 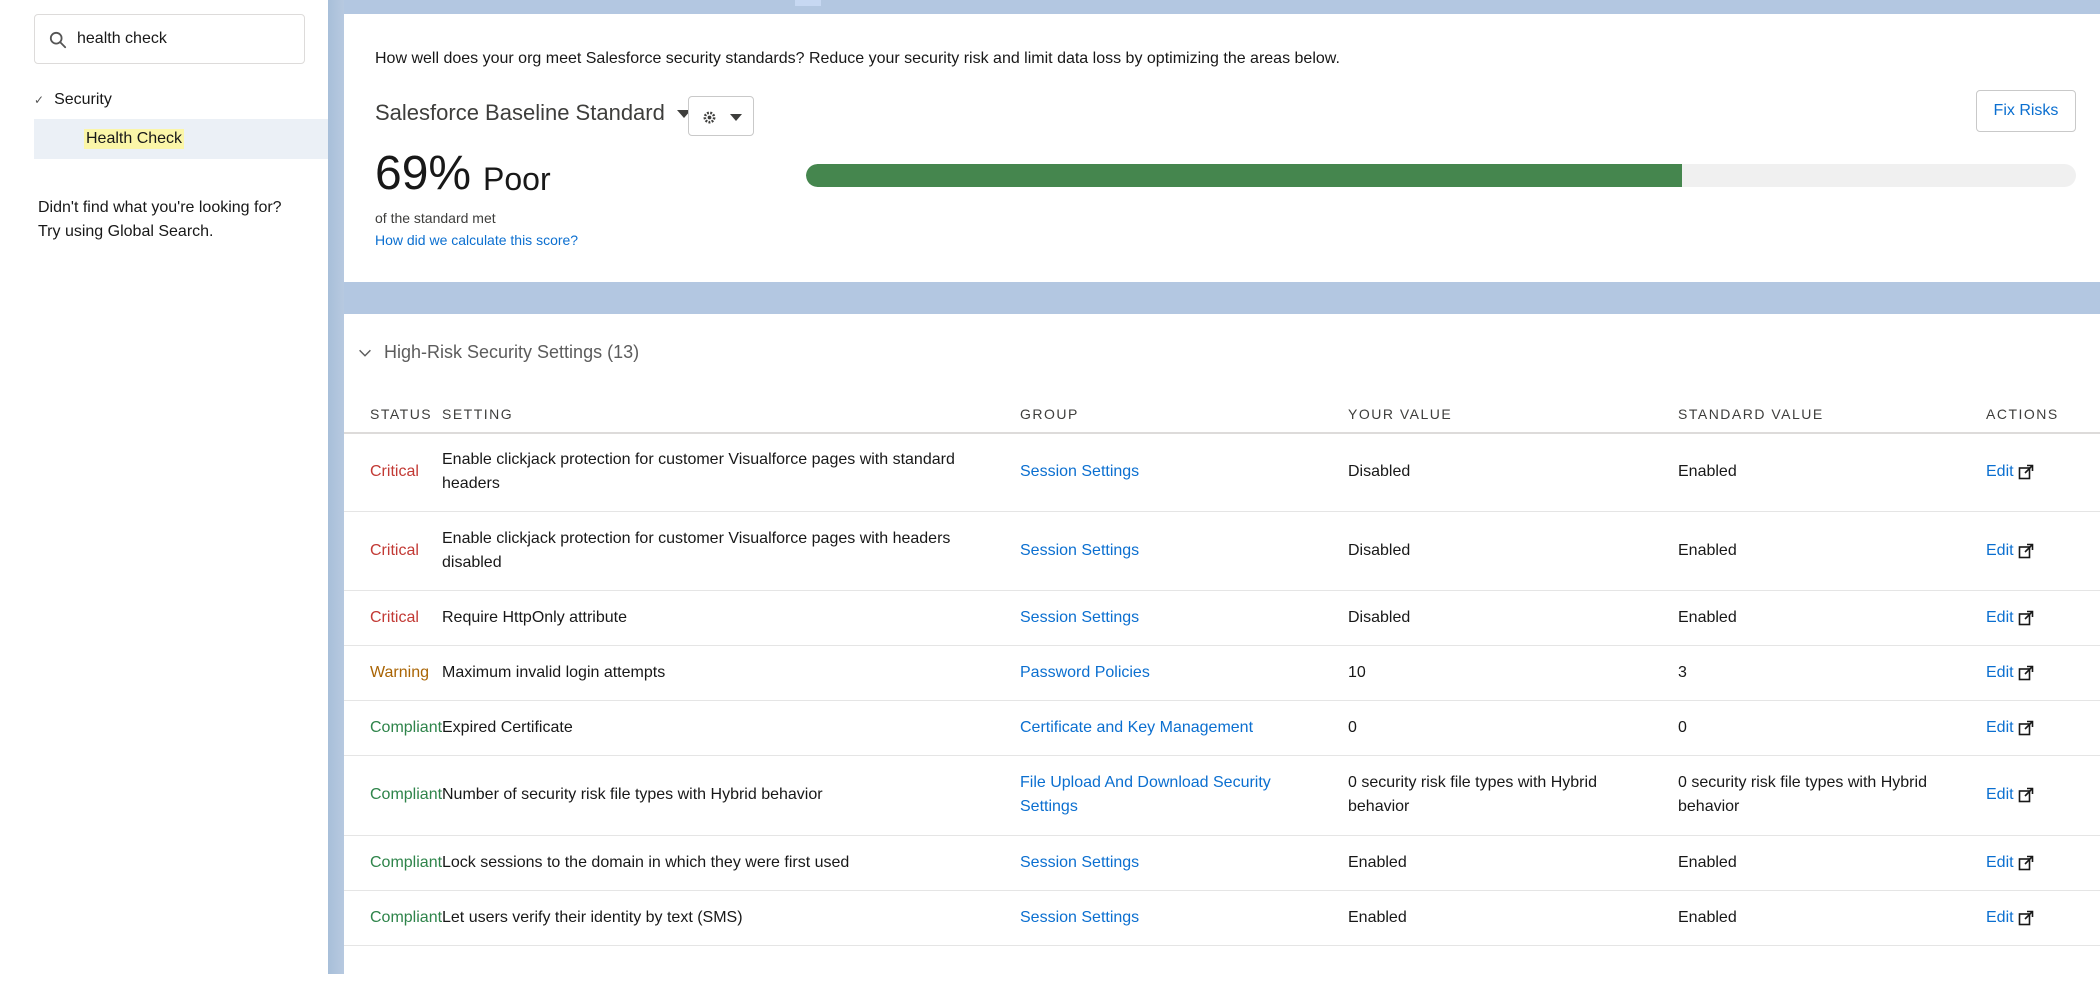 I want to click on group-link: Certificate and Key Management, so click(x=1136, y=727).